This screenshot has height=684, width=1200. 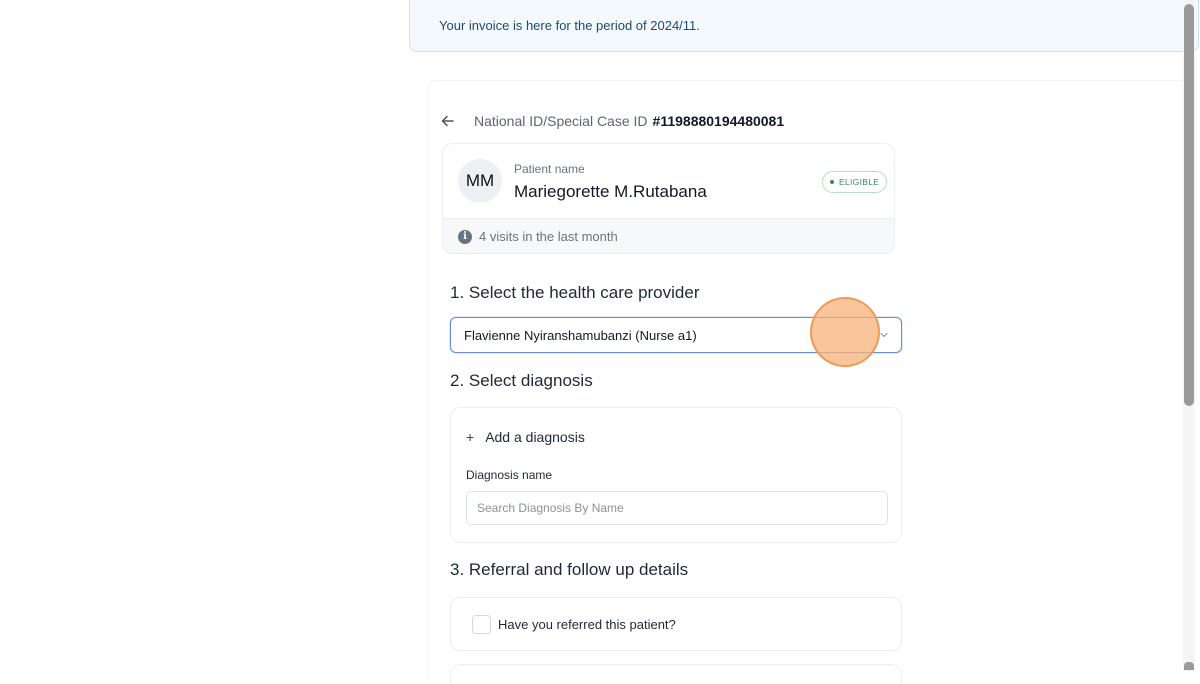 What do you see at coordinates (677, 508) in the screenshot?
I see `diagnosis-search-input` at bounding box center [677, 508].